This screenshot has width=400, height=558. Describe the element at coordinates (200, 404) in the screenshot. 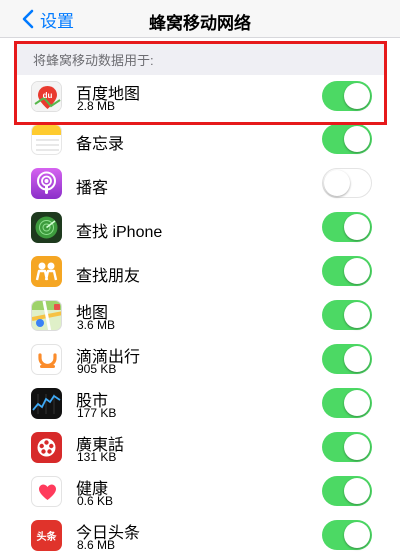

I see `app-row-stocks: 股市 177 KB` at that location.